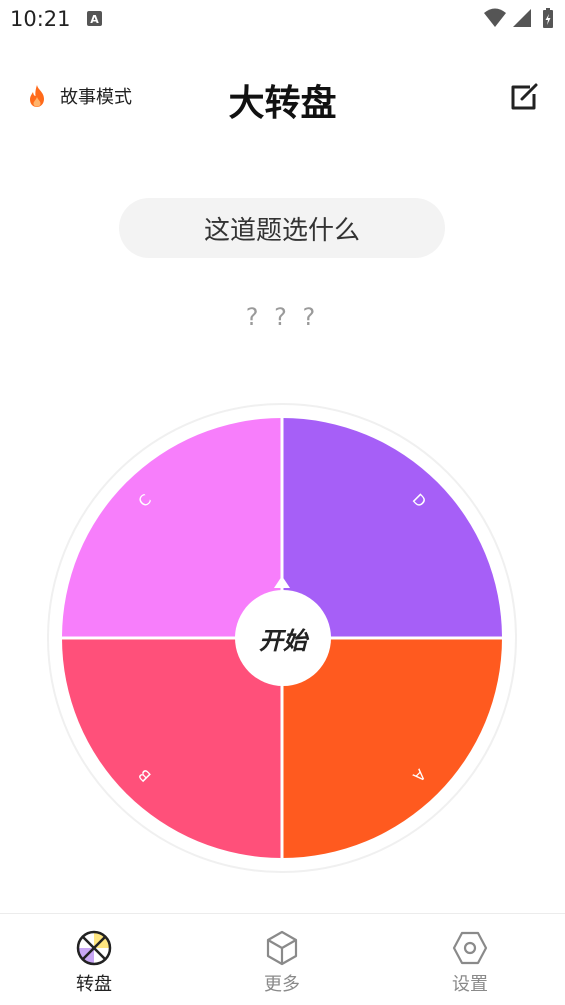  I want to click on story-mode-button: 故事模式, so click(79, 96).